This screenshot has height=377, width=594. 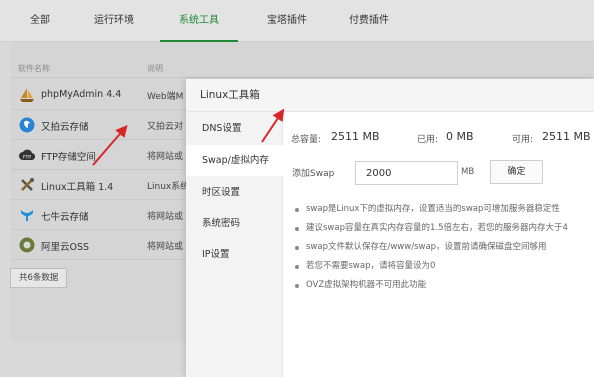 I want to click on total-count: 共6条数据, so click(x=39, y=278).